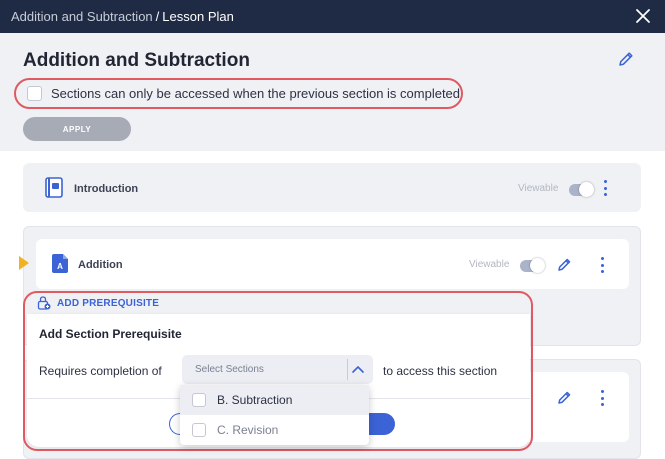 This screenshot has height=459, width=665. What do you see at coordinates (100, 265) in the screenshot?
I see `section-title-addition: Addition` at bounding box center [100, 265].